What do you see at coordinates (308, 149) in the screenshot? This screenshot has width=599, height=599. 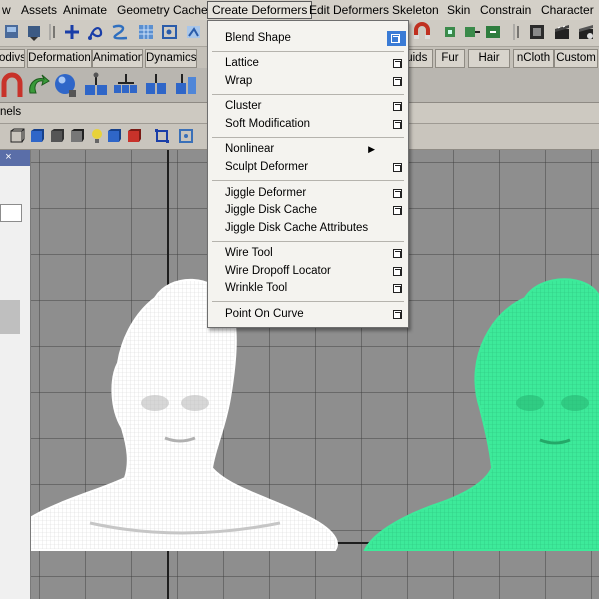 I see `menu-item-nonlinear: Nonlinear ▶` at bounding box center [308, 149].